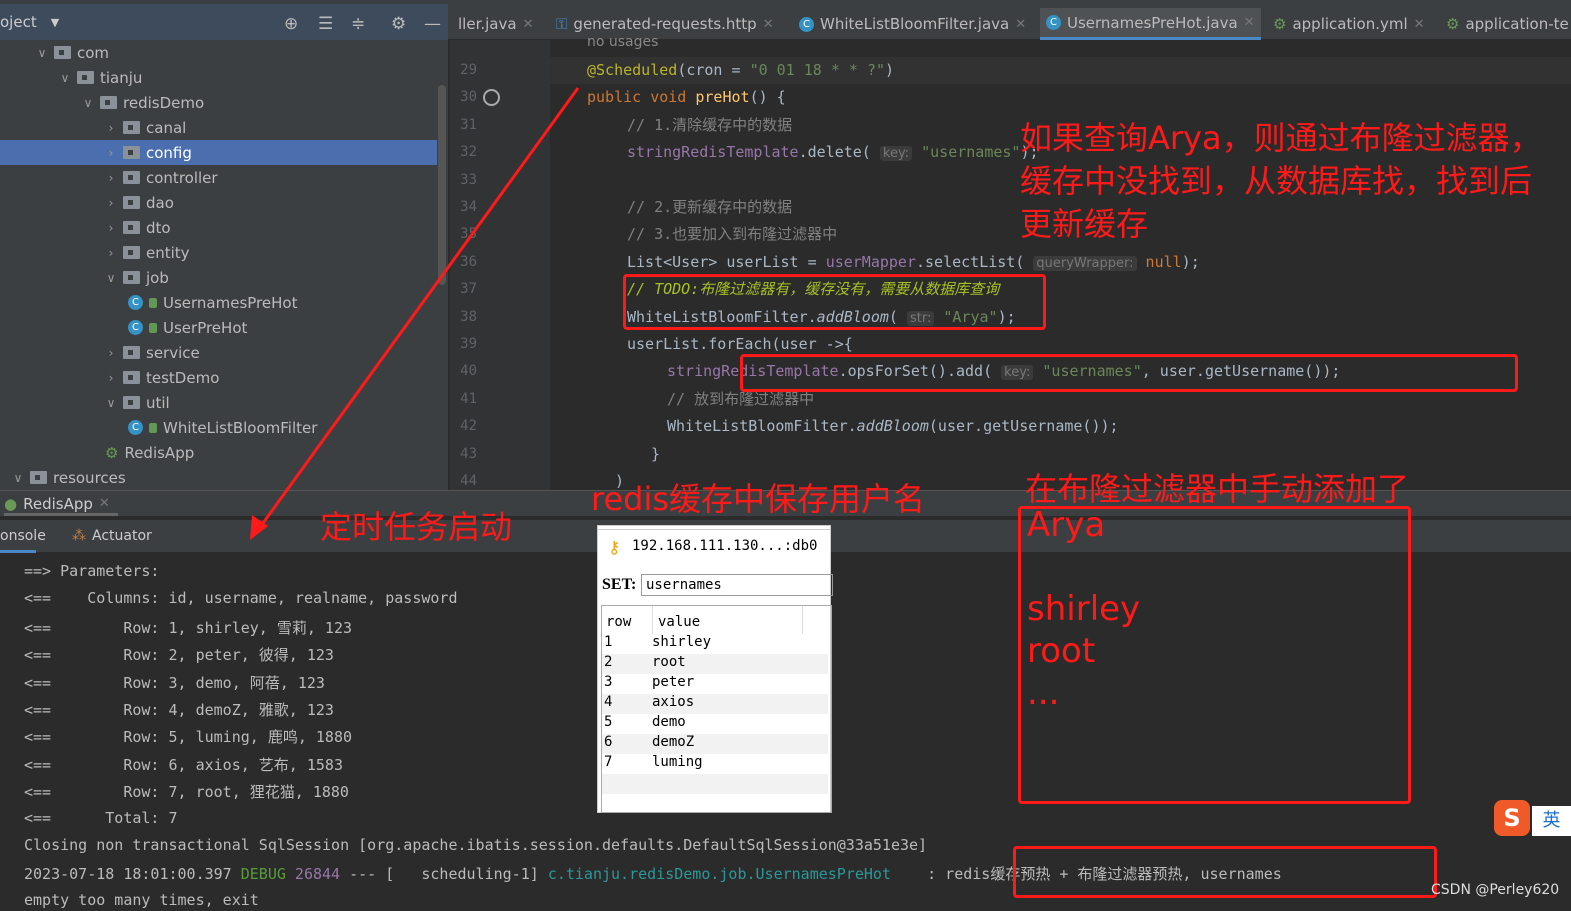 The width and height of the screenshot is (1571, 911). I want to click on ime-language: 英, so click(1551, 821).